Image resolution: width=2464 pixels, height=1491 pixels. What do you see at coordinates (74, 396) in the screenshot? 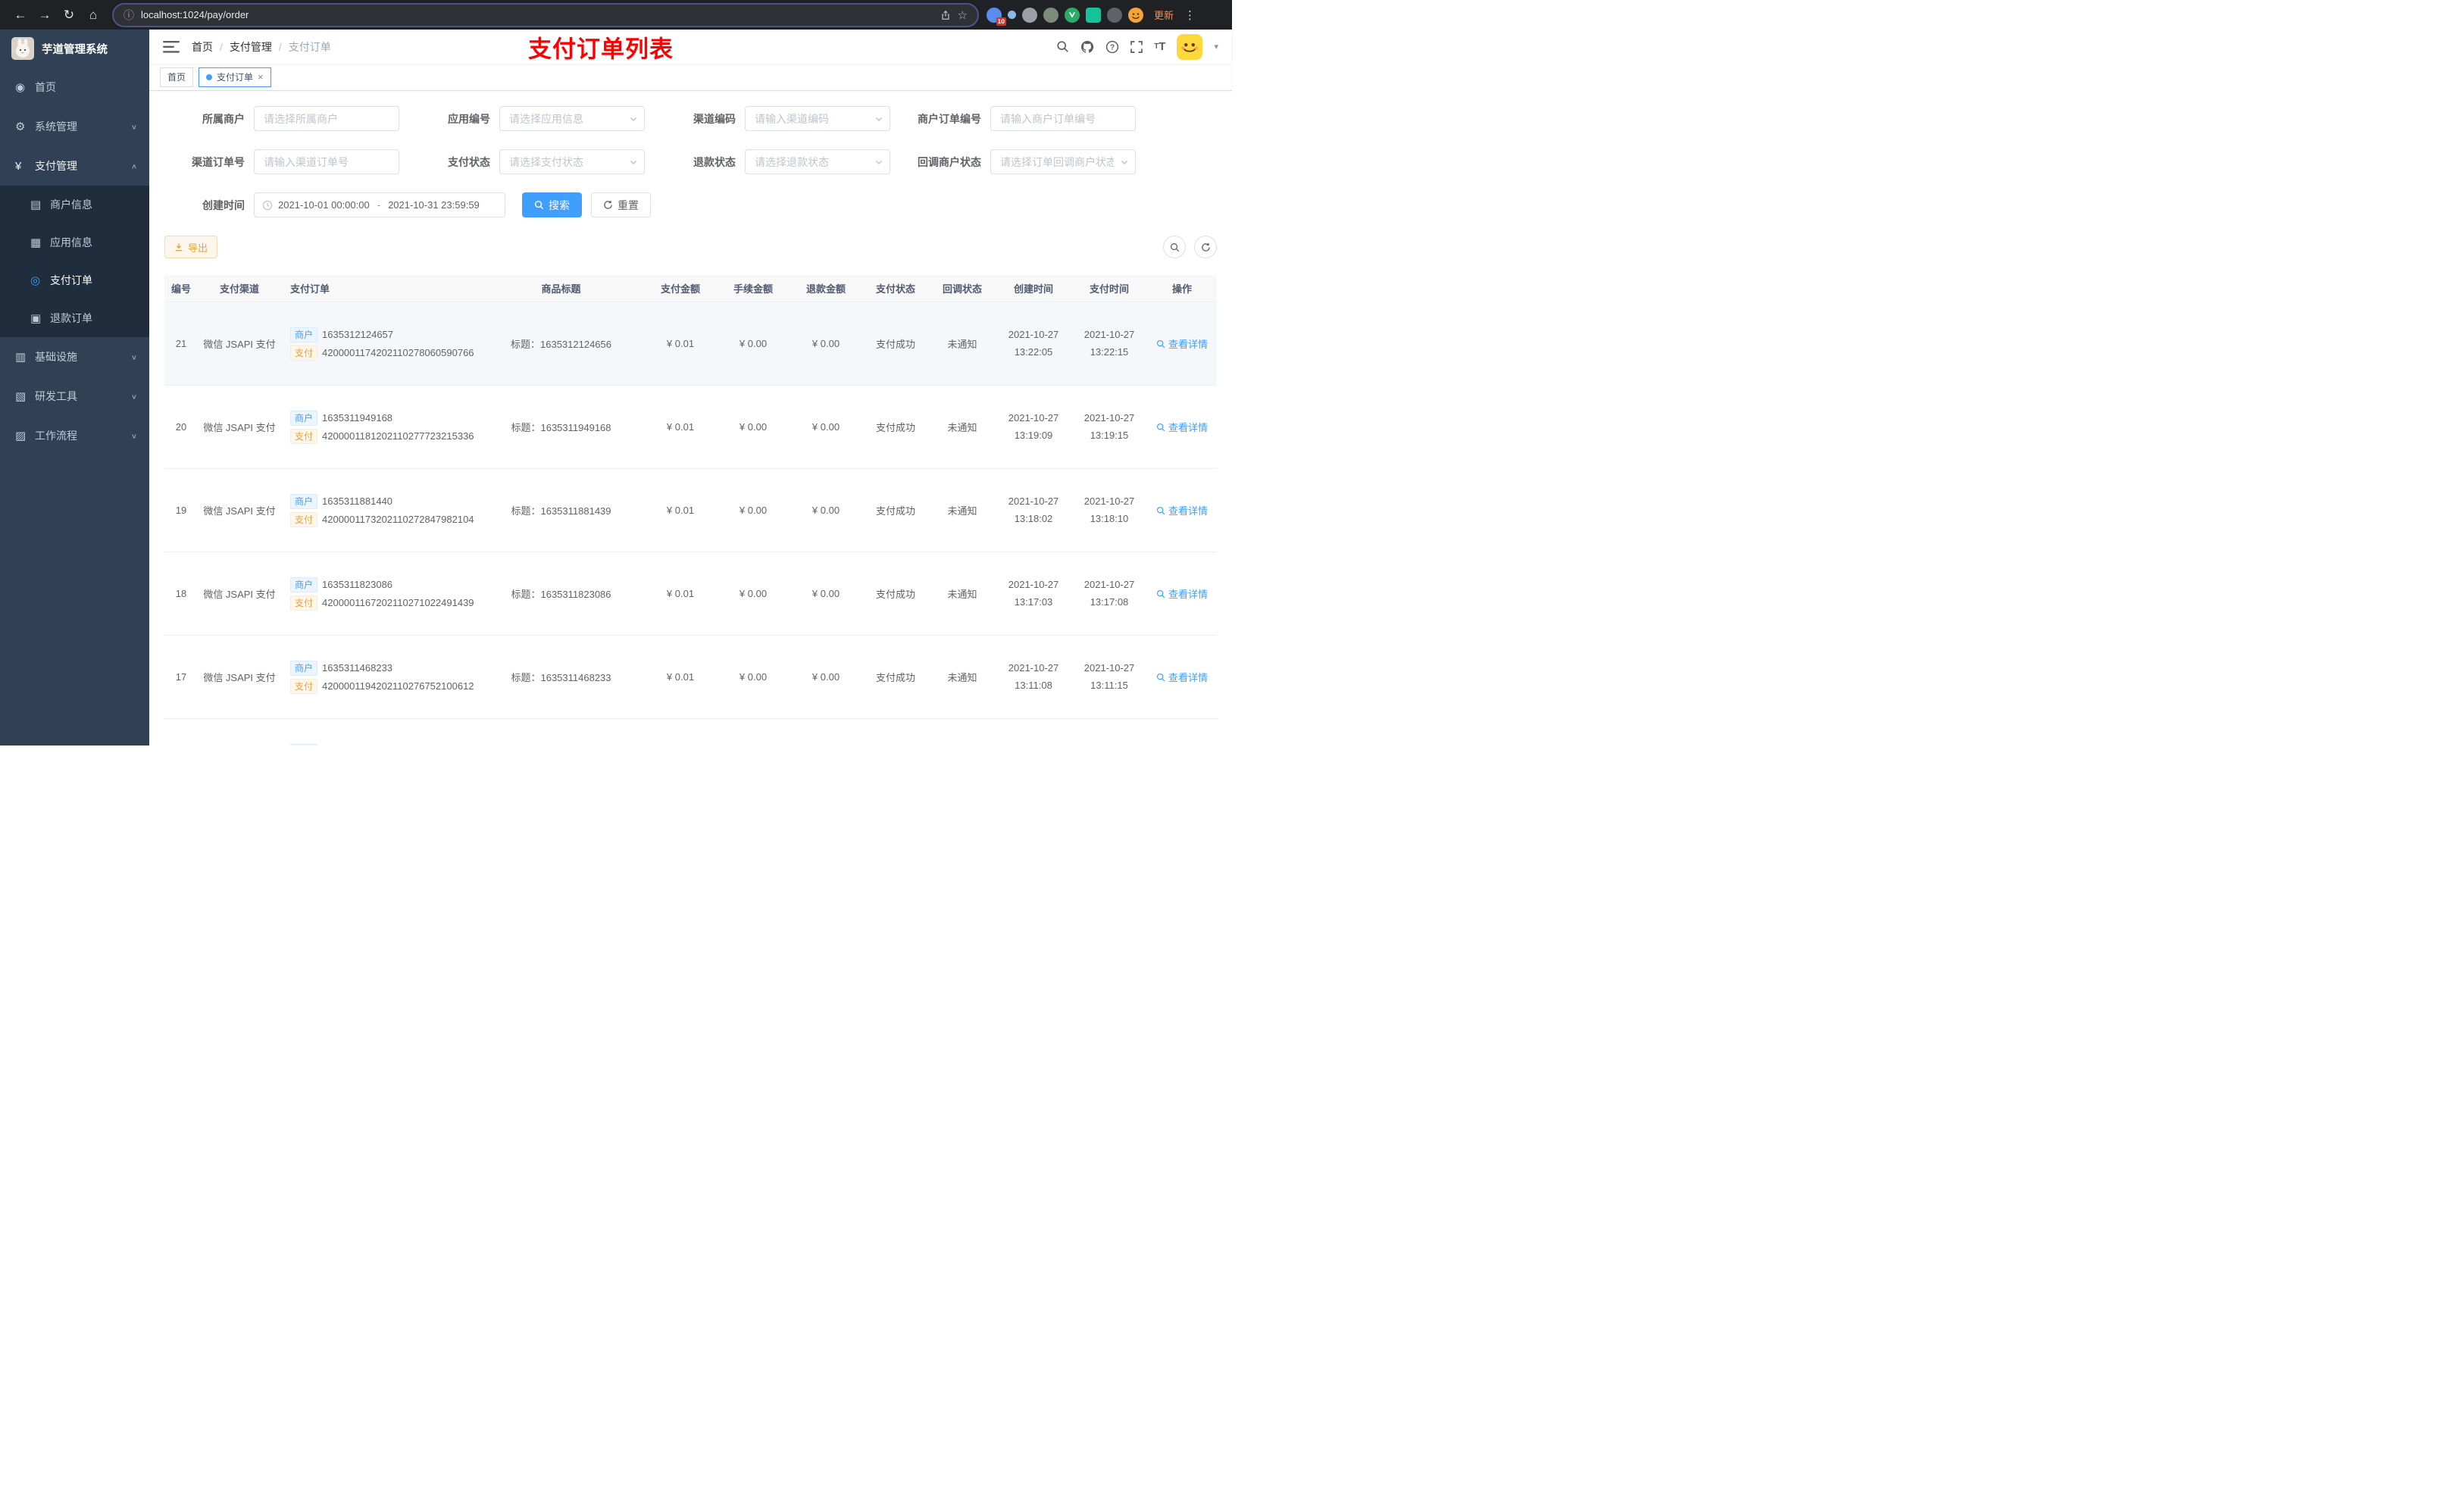
I see `sidebar-item-dev-tools: ▧ 研发工具 ∨` at bounding box center [74, 396].